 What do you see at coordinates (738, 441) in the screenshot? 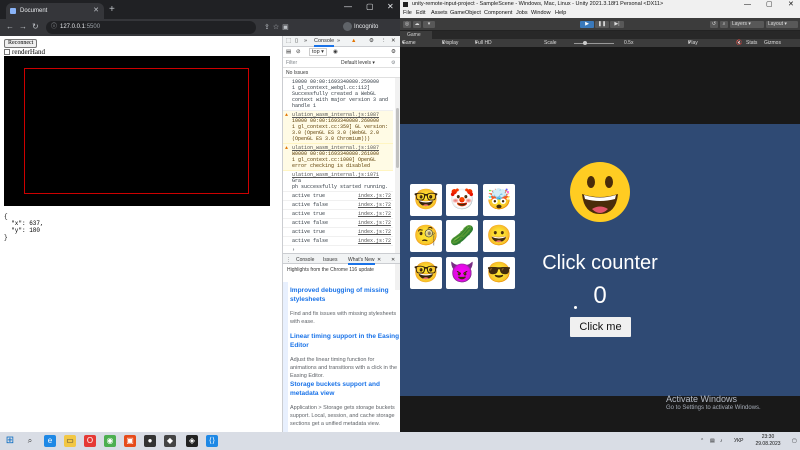
I see `language-indicator: УКР` at bounding box center [738, 441].